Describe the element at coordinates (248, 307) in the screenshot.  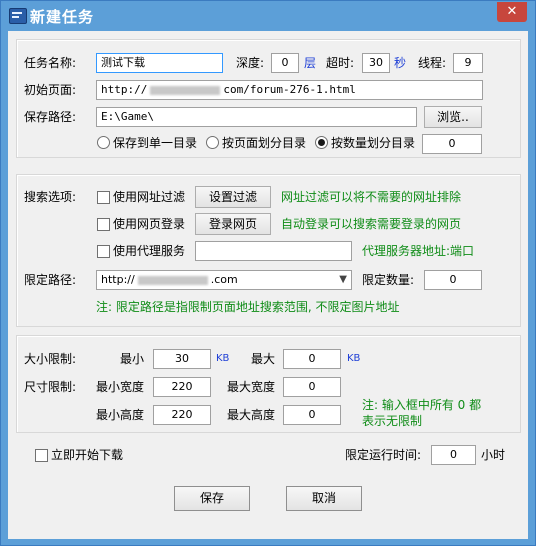
I see `limit-path-note: 注: 限定路径是指限制页面地址搜索范围, 不限定图片地址` at that location.